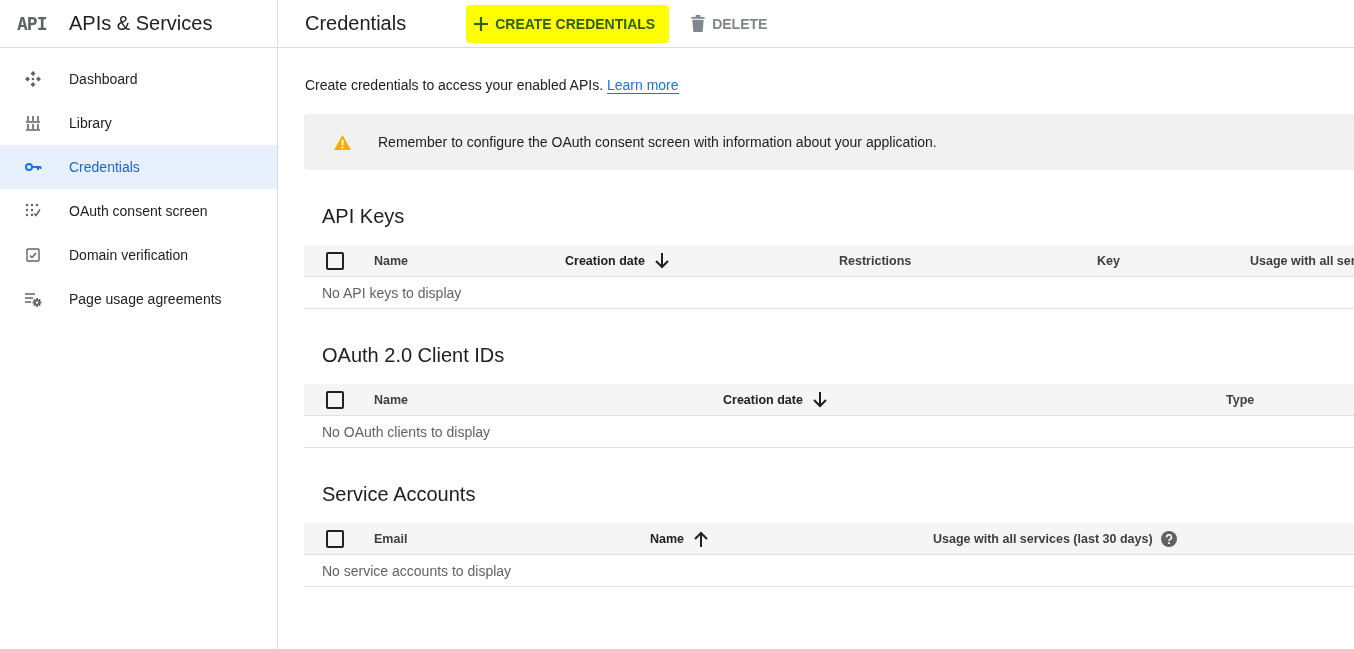 This screenshot has width=1354, height=649. I want to click on bars-grid-icon, so click(33, 123).